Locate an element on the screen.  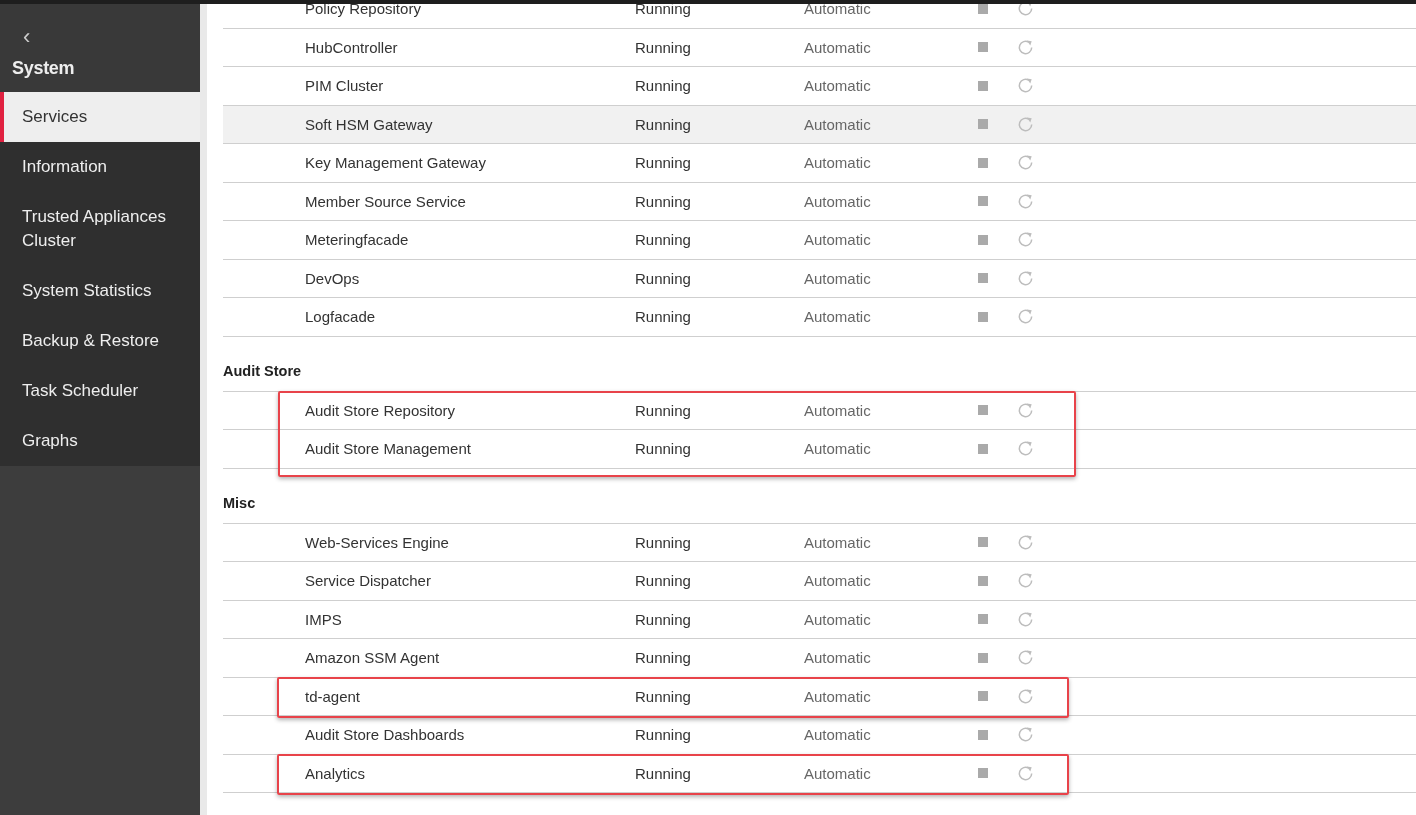
table-row: Meteringfacade Running Automatic is located at coordinates (819, 240).